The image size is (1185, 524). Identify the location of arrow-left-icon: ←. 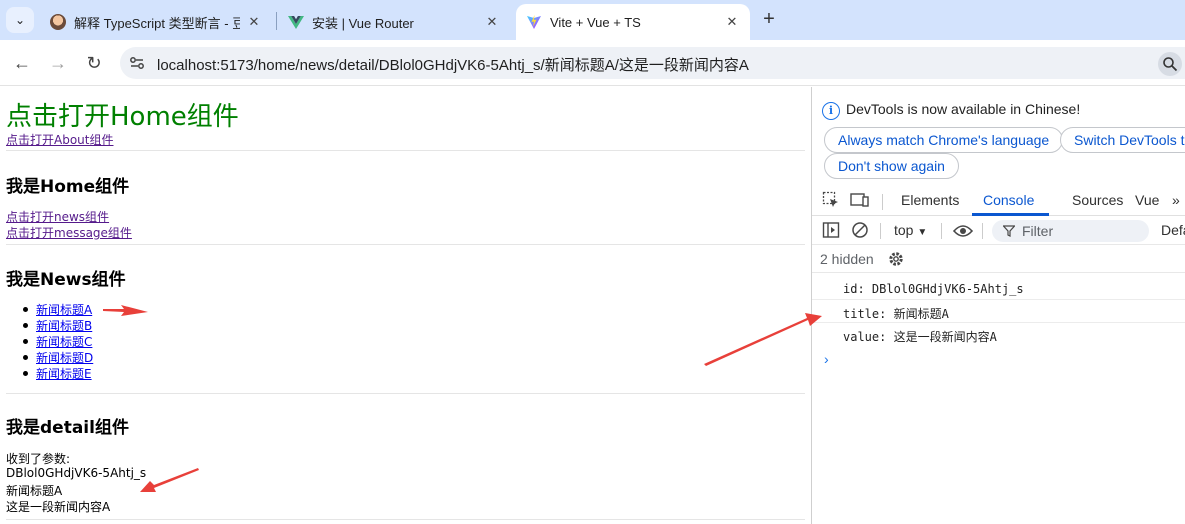
(22, 63).